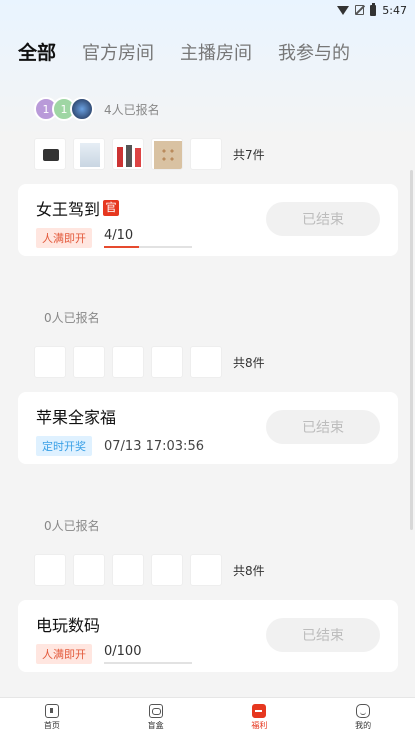  I want to click on gift-icon, so click(259, 711).